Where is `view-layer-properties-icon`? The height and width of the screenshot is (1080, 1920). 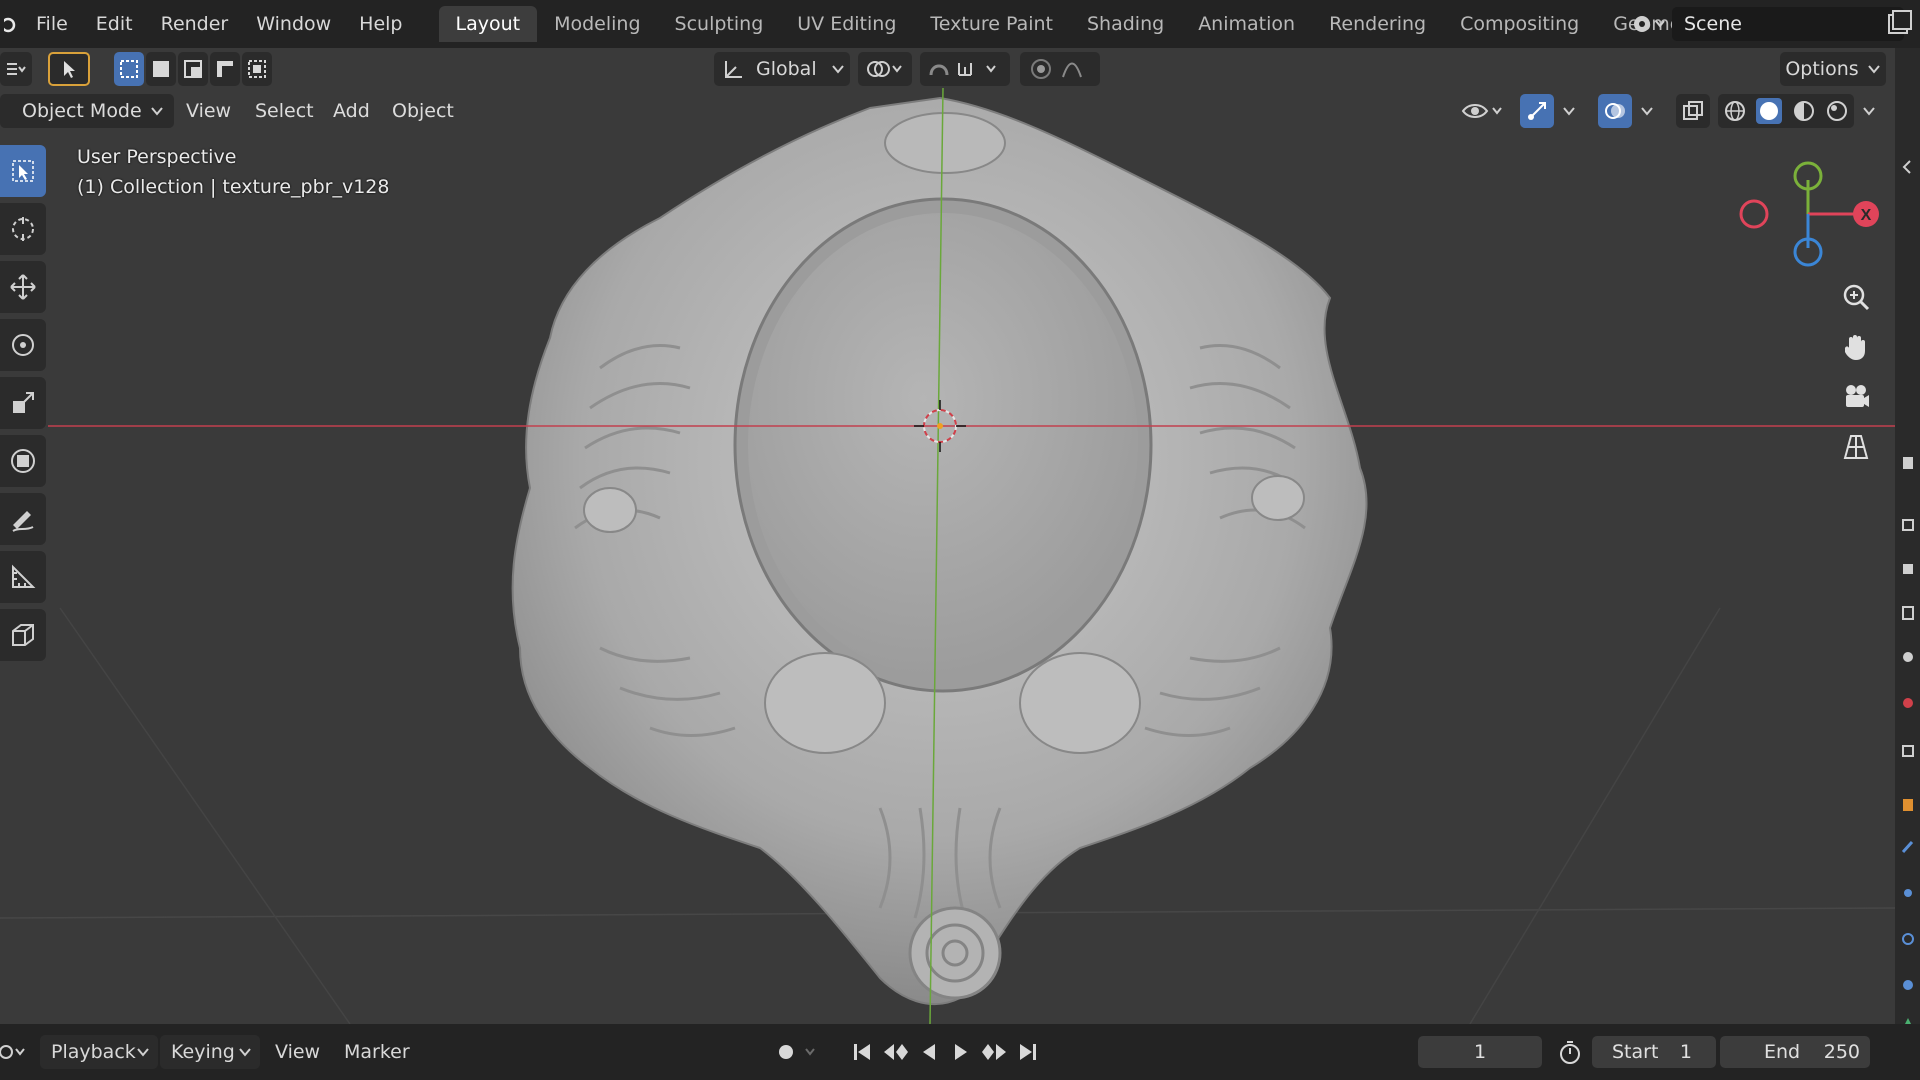
view-layer-properties-icon is located at coordinates (1908, 613).